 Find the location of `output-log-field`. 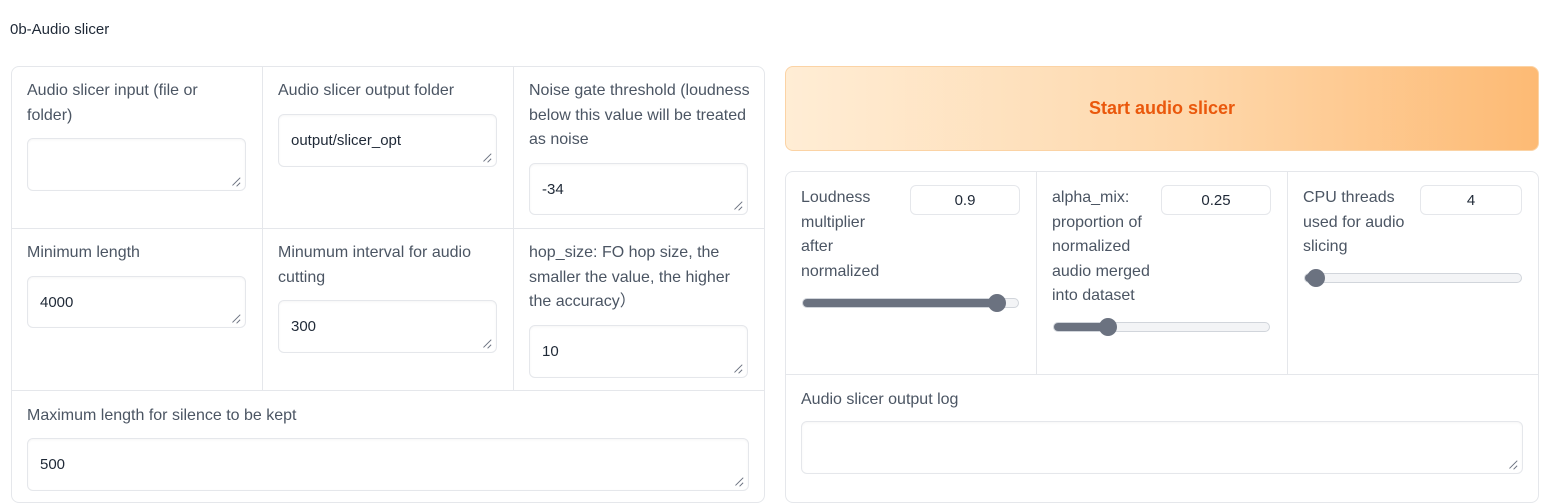

output-log-field is located at coordinates (1162, 447).